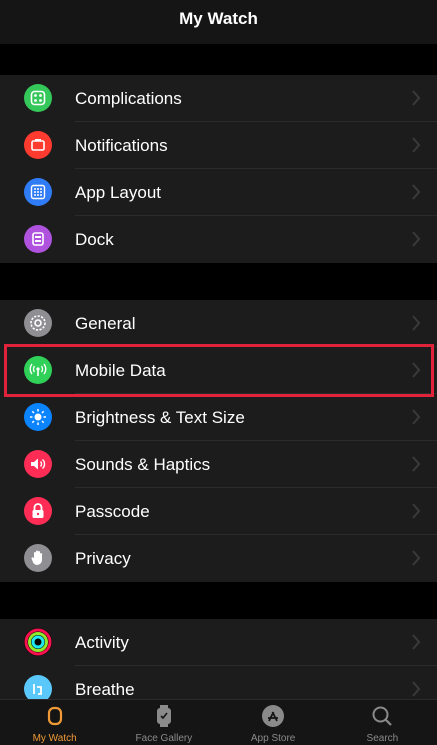 This screenshot has height=745, width=437. What do you see at coordinates (160, 417) in the screenshot?
I see `row-label: Brightness & Text Size` at bounding box center [160, 417].